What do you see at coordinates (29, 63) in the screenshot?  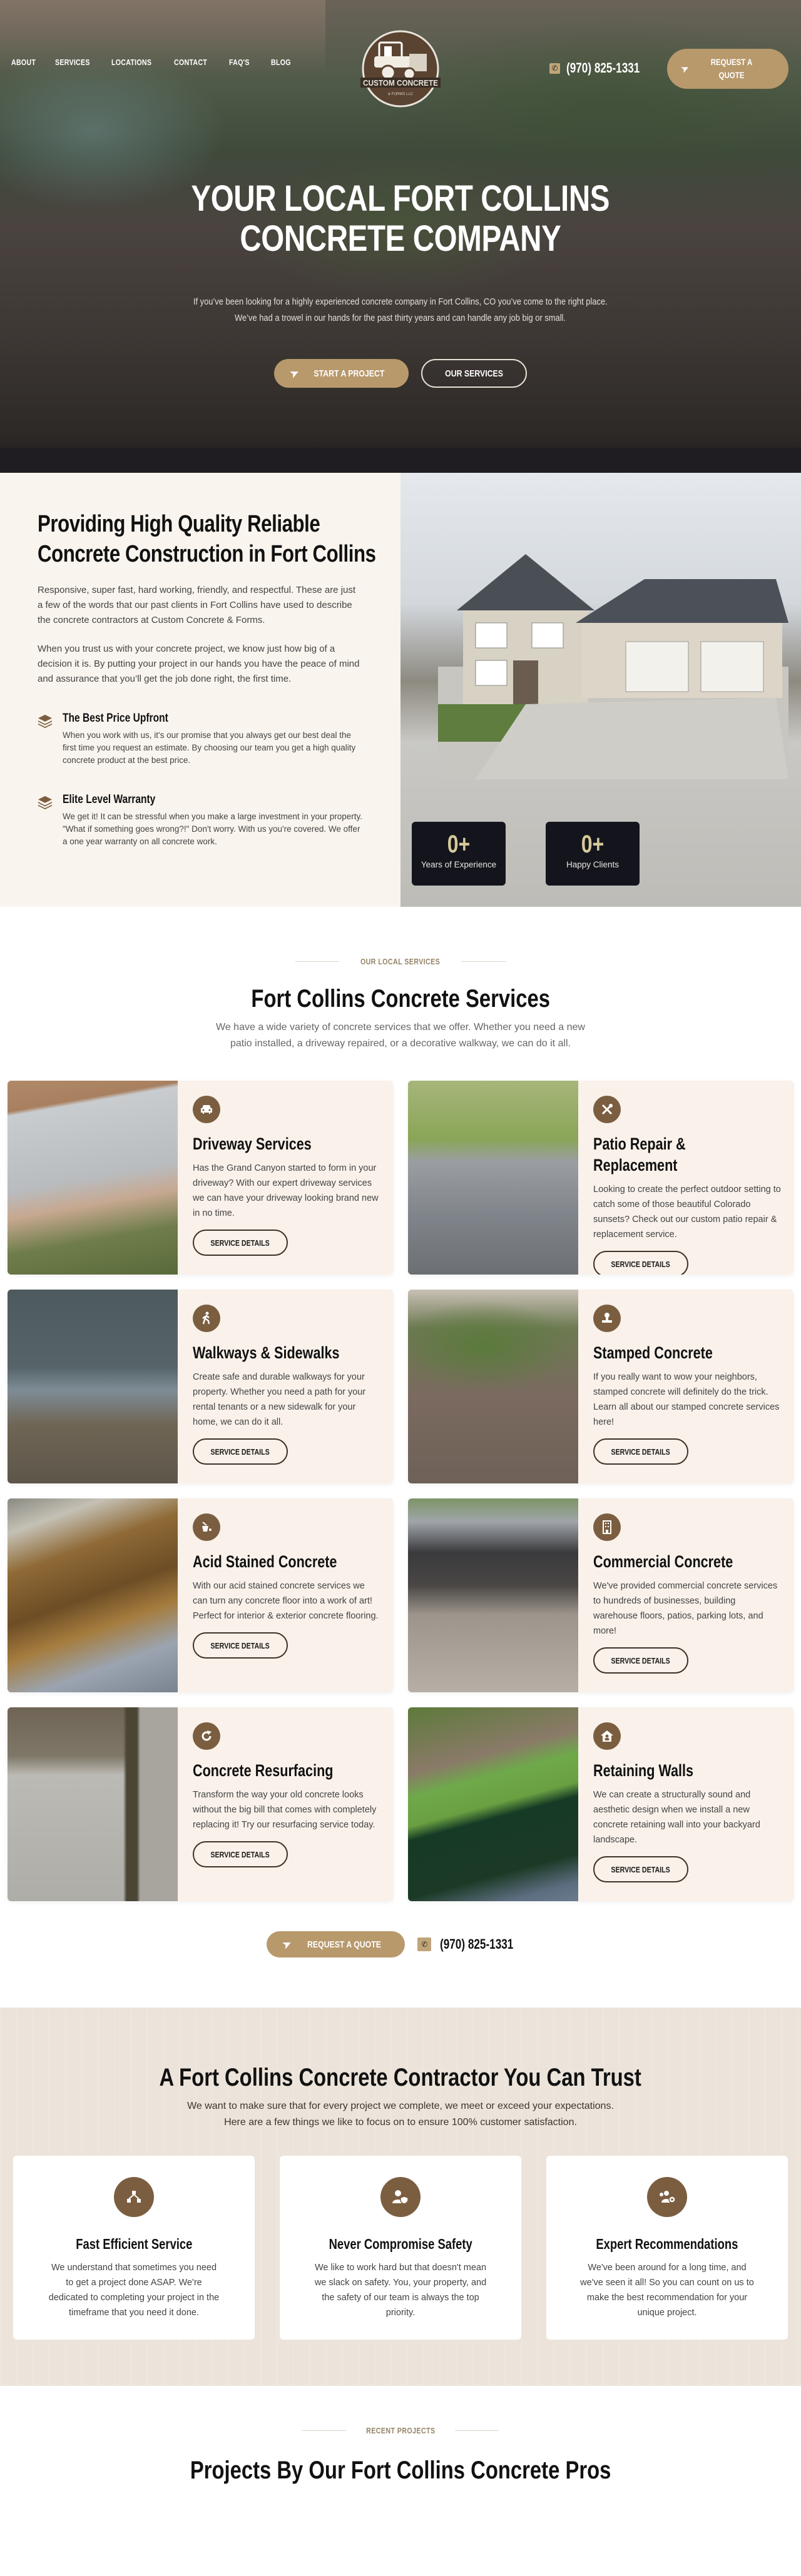 I see `nav-about: ABOUT` at bounding box center [29, 63].